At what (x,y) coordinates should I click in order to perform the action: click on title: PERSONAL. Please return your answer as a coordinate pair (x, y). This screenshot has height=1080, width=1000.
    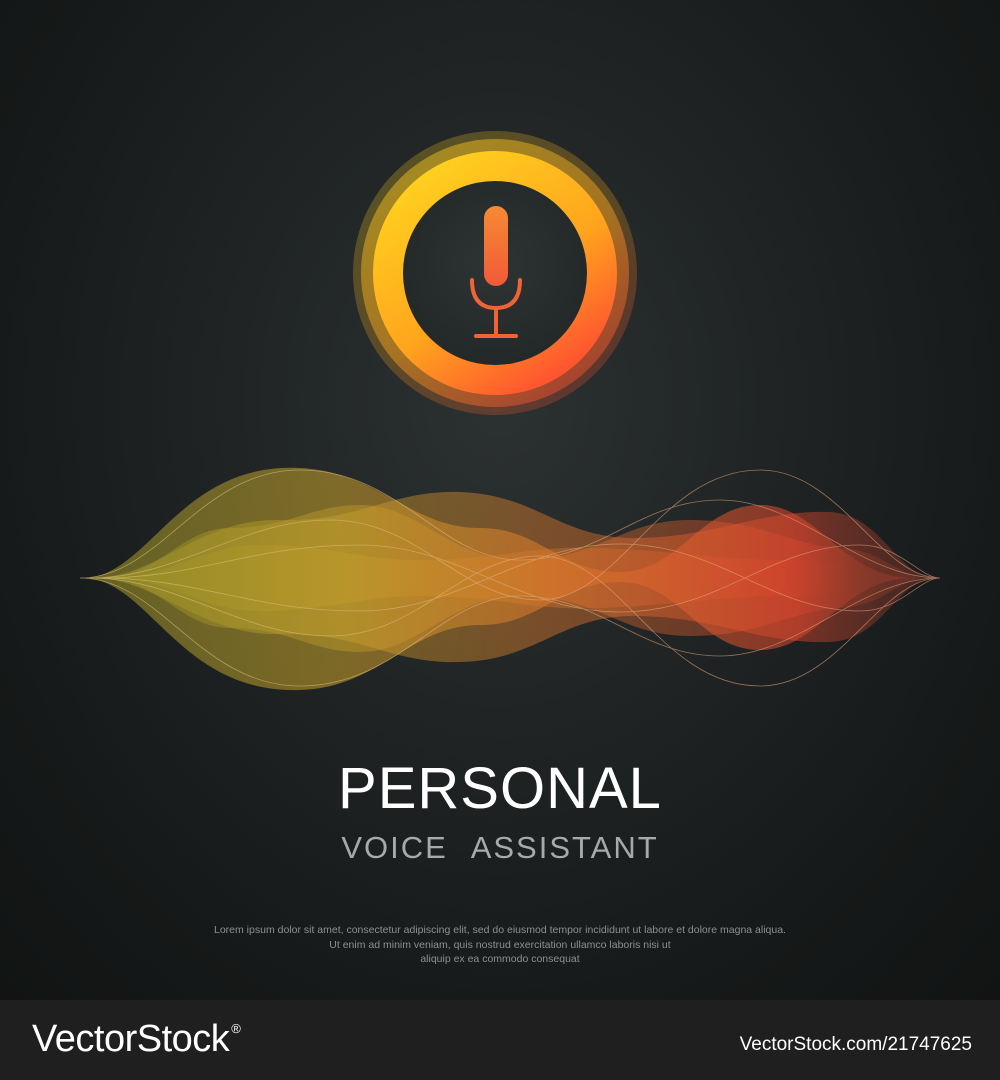
    Looking at the image, I should click on (500, 788).